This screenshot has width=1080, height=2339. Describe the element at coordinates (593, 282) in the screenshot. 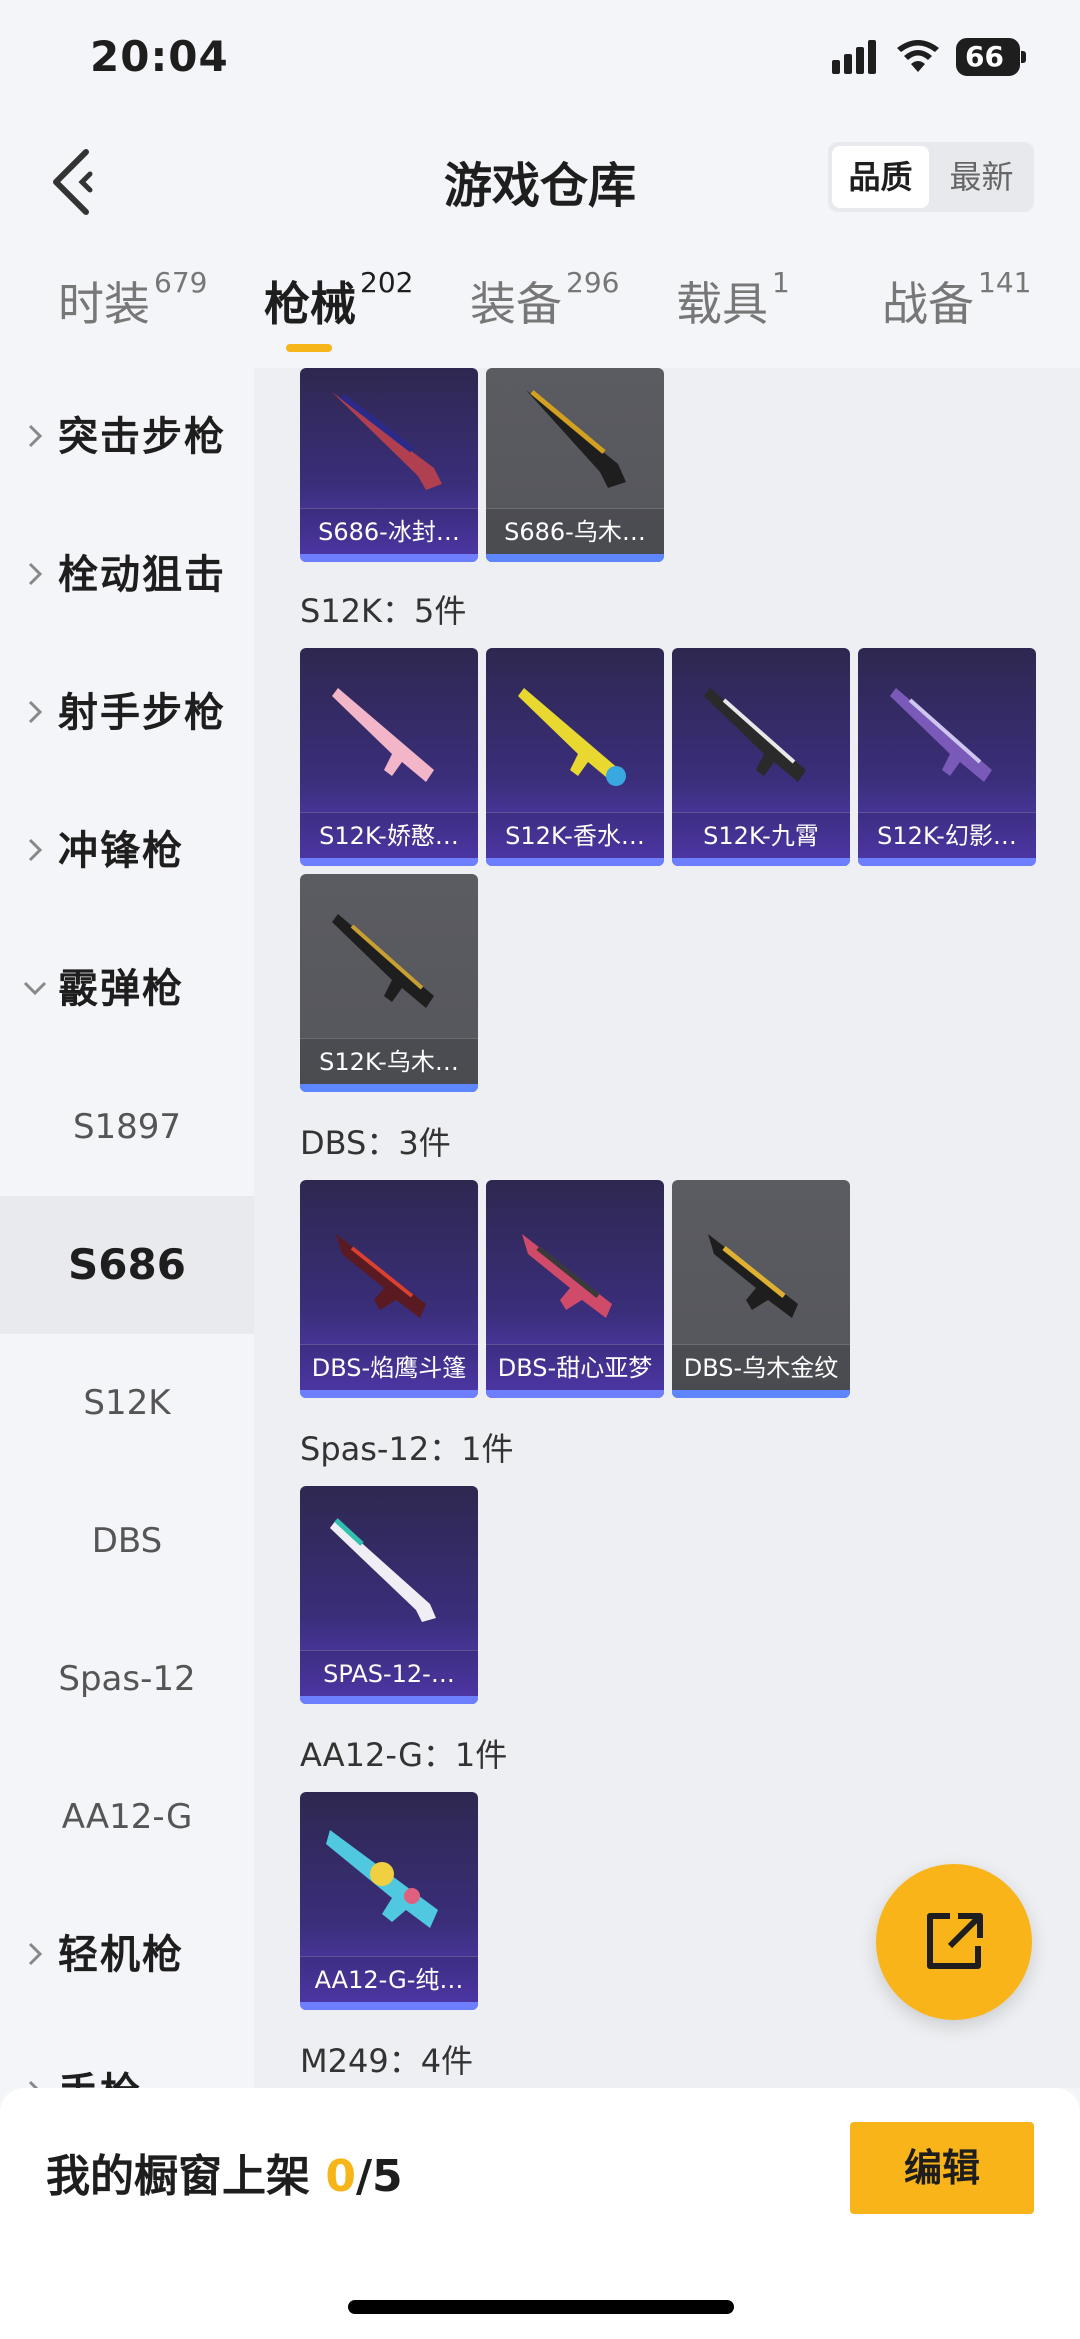

I see `tab-count: 296` at that location.